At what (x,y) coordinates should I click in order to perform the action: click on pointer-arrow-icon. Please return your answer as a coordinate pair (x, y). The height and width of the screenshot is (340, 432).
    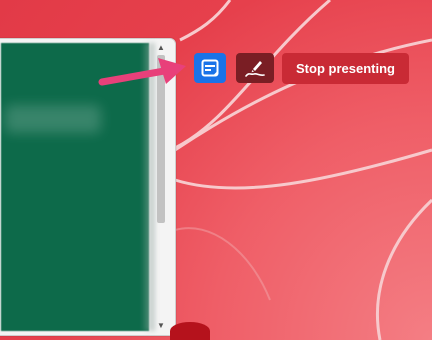
    Looking at the image, I should click on (142, 72).